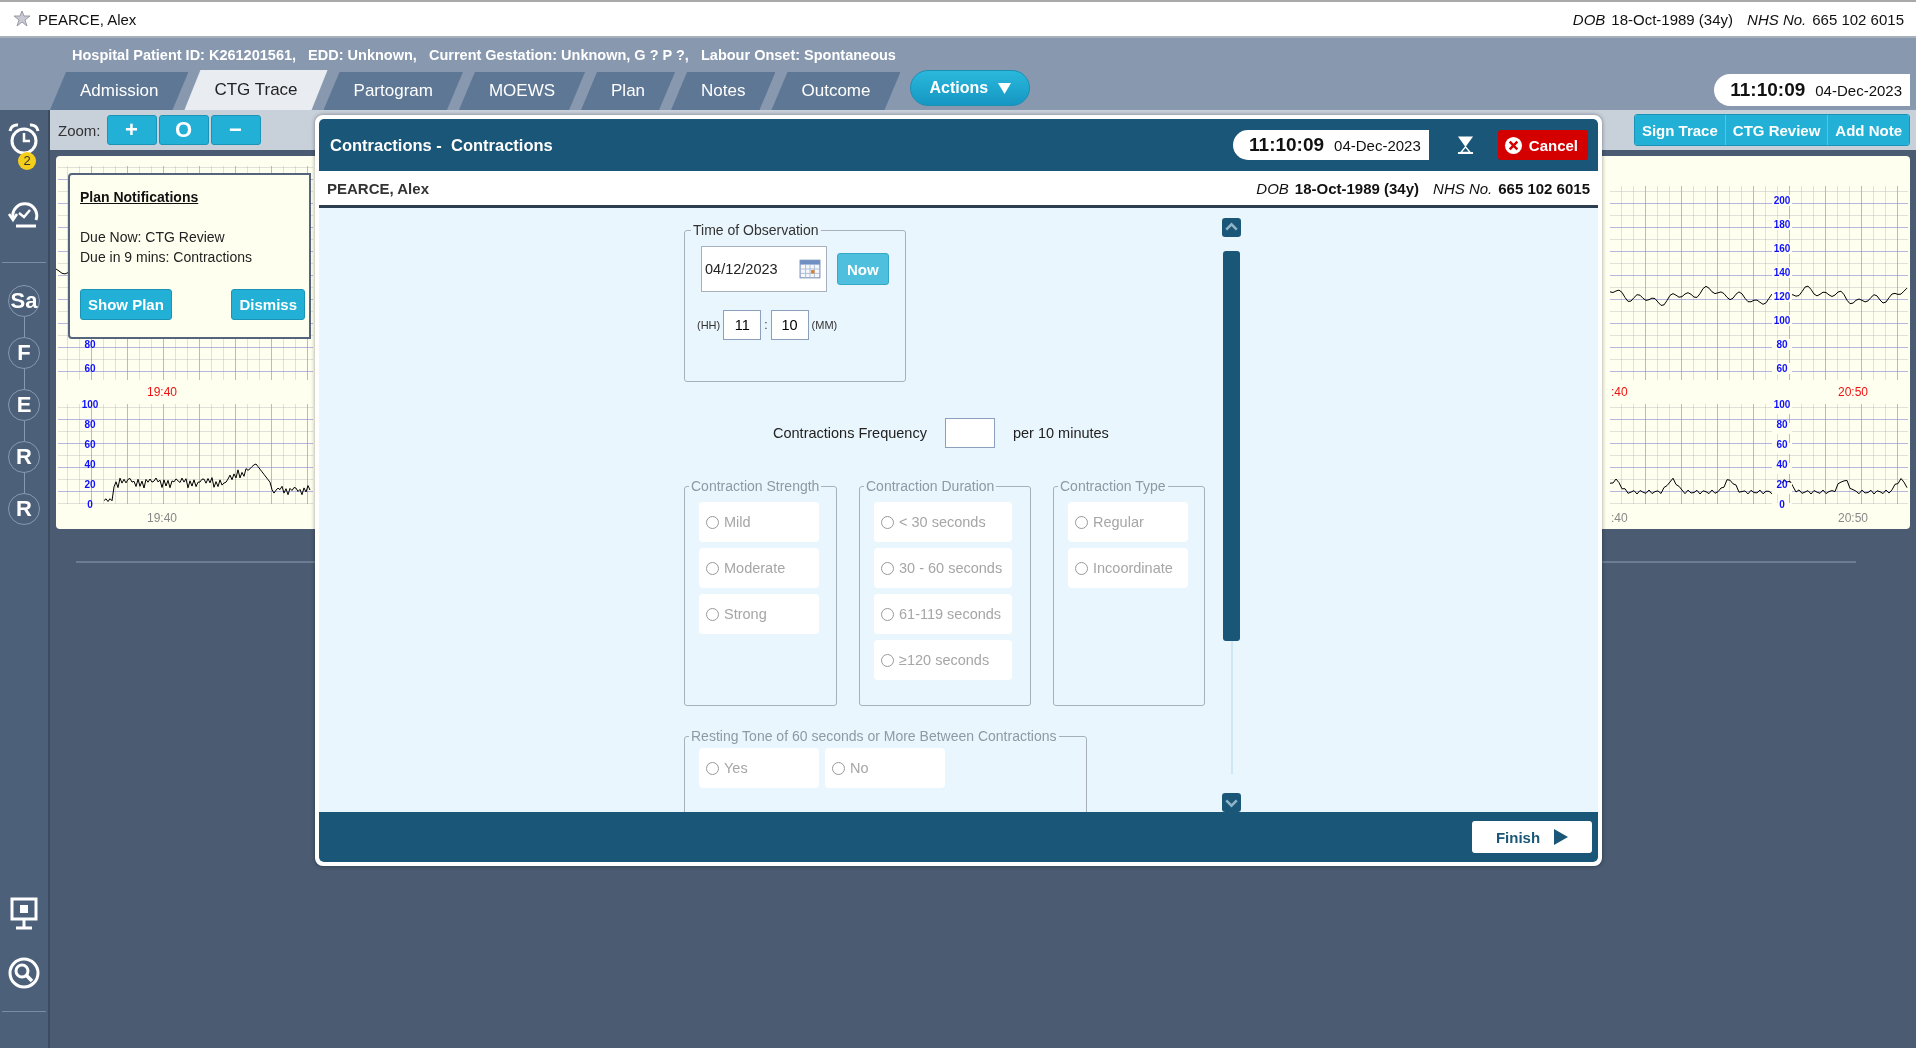 This screenshot has height=1048, width=1916. I want to click on hour-label: (HH), so click(709, 325).